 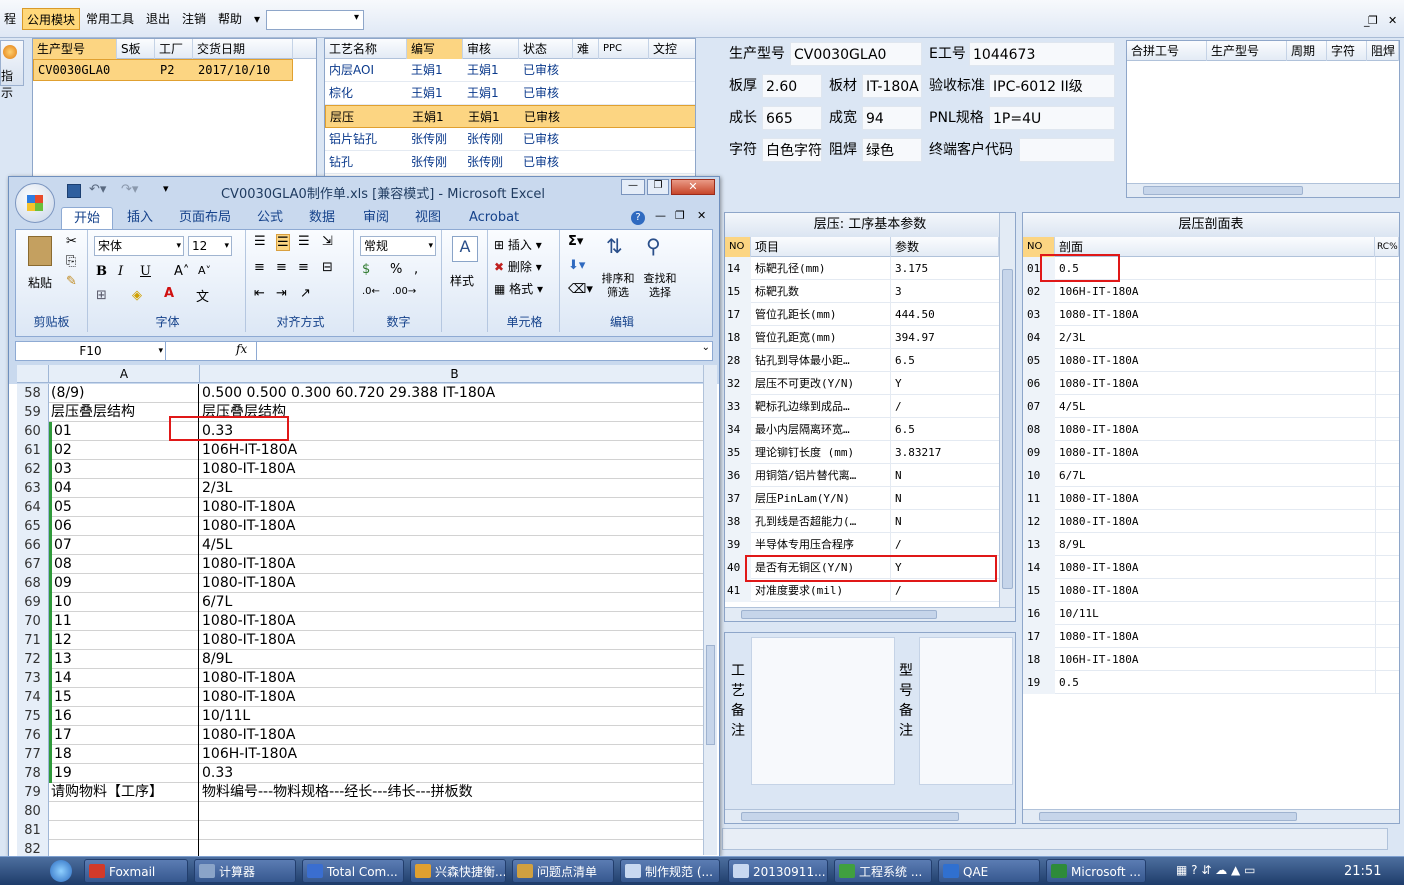 I want to click on cell-a: 17, so click(x=124, y=735).